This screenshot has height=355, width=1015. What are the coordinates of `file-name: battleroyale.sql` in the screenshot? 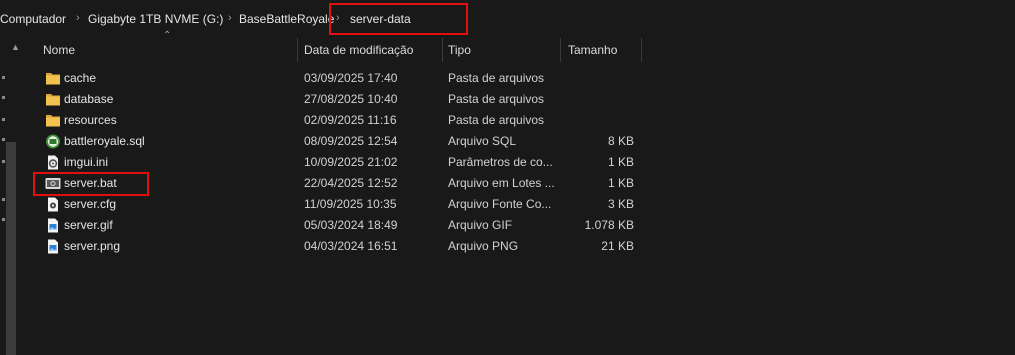 It's located at (179, 141).